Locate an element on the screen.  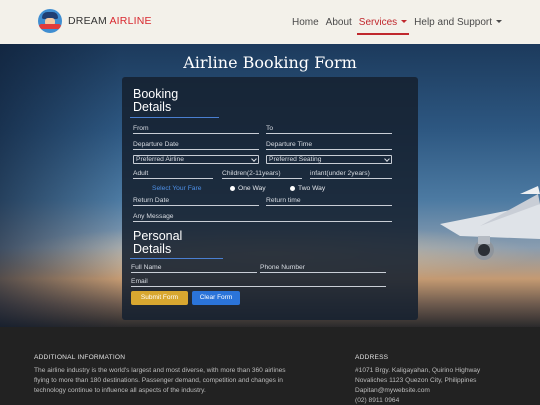
infant-field: infant(under 2years) is located at coordinates (351, 174).